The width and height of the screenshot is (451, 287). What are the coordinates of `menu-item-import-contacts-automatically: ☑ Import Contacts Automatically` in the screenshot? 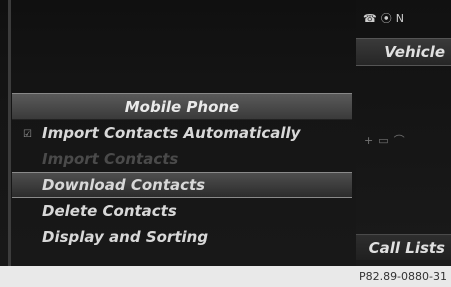 It's located at (182, 133).